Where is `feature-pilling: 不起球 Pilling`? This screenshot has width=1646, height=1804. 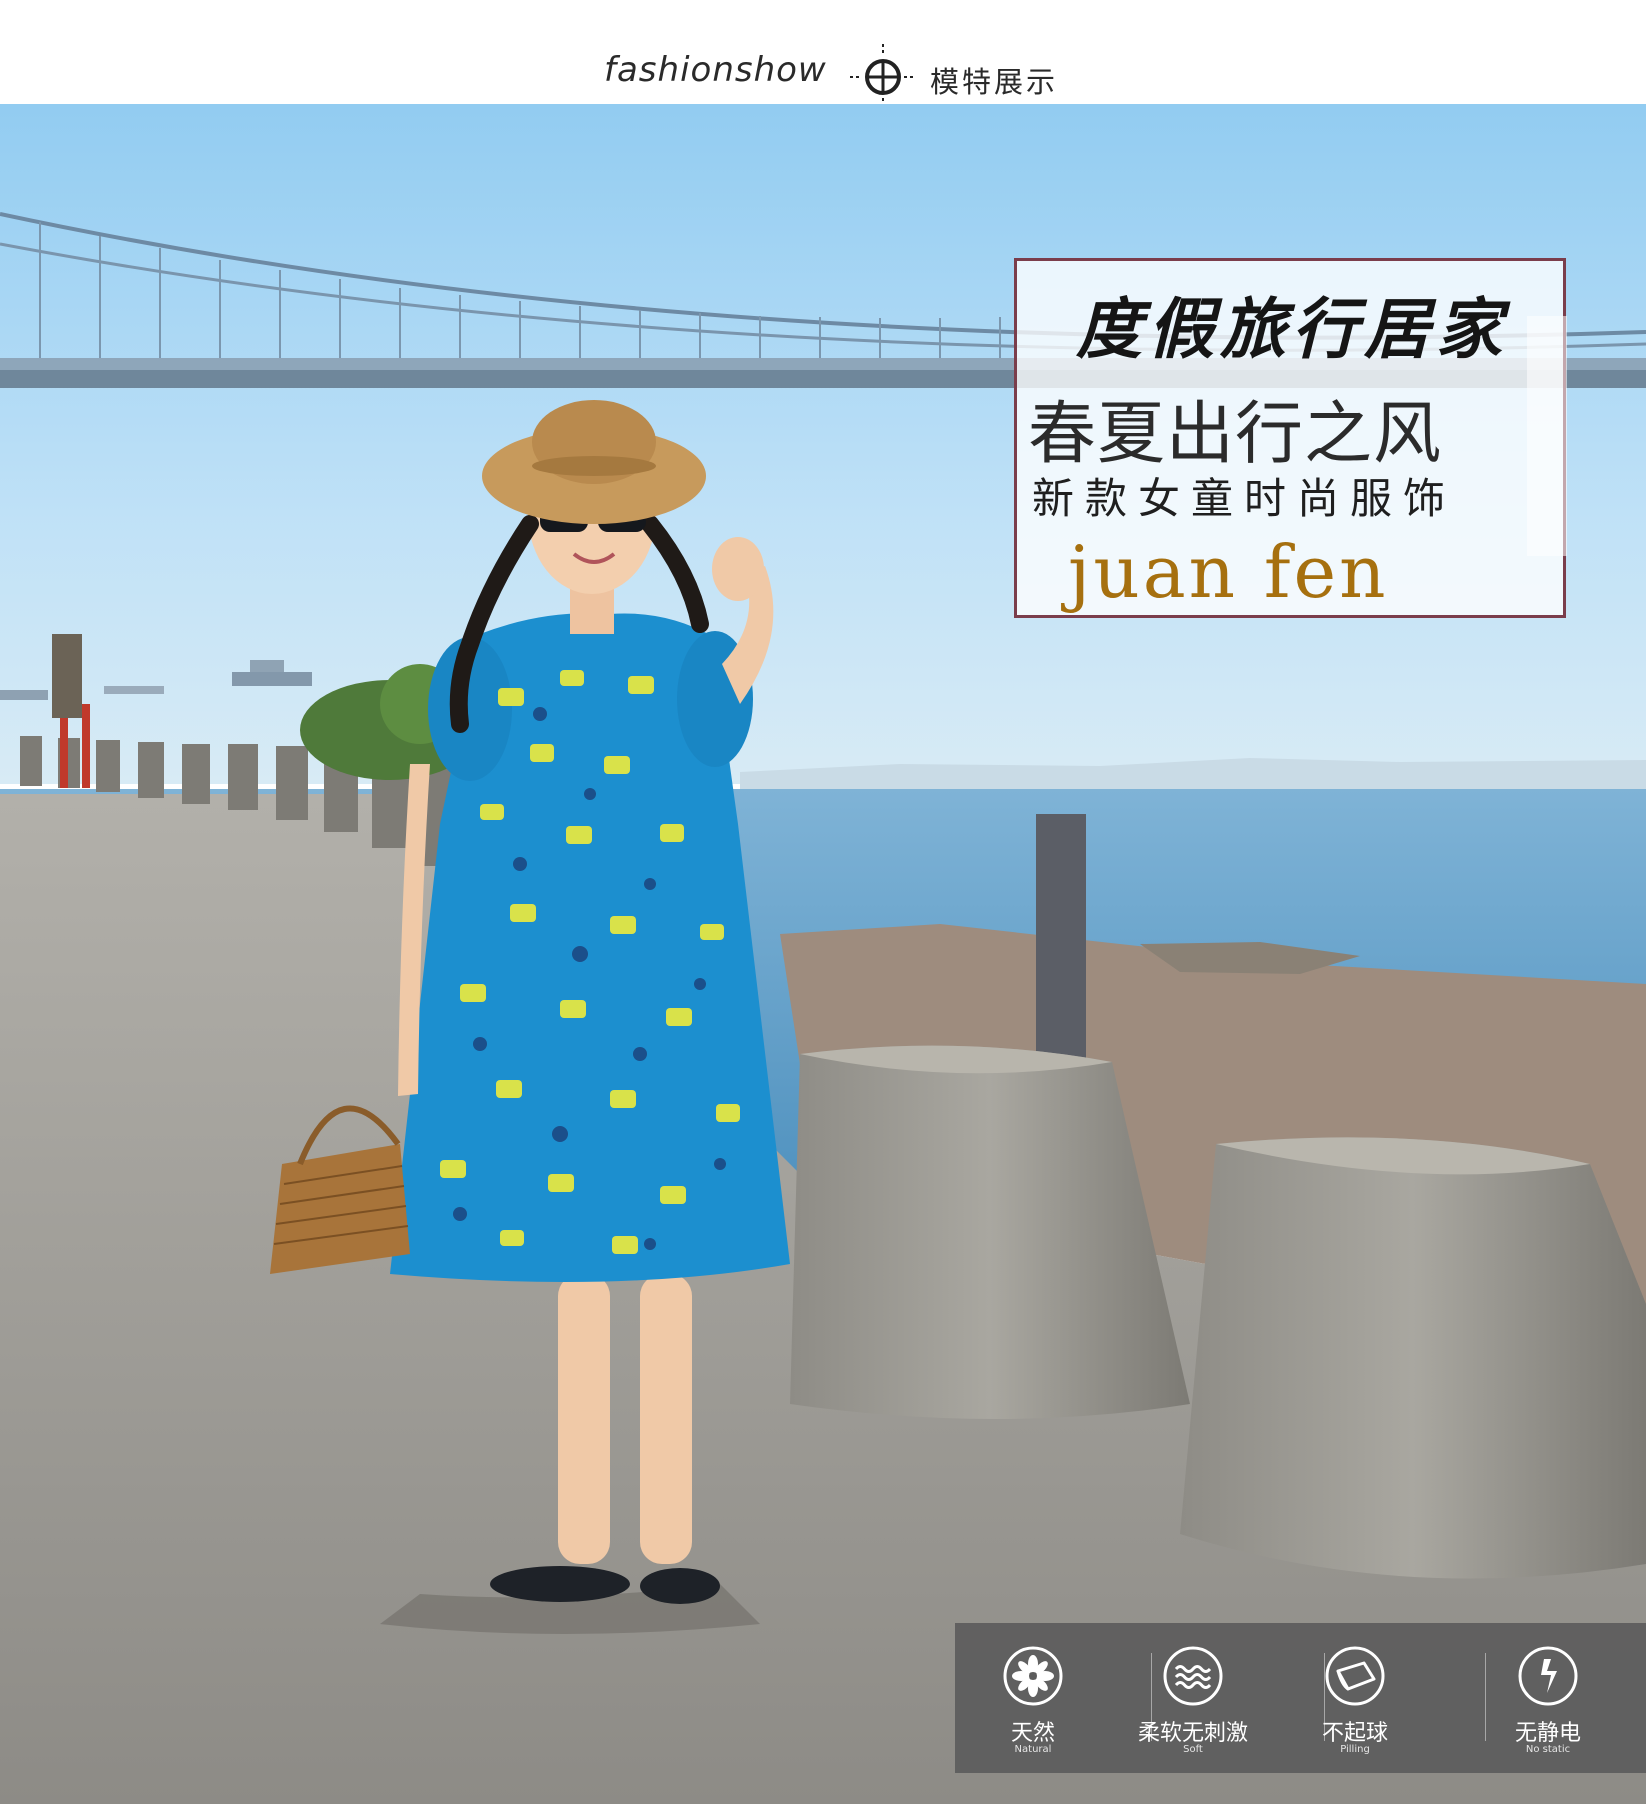
feature-pilling: 不起球 Pilling is located at coordinates (1355, 1698).